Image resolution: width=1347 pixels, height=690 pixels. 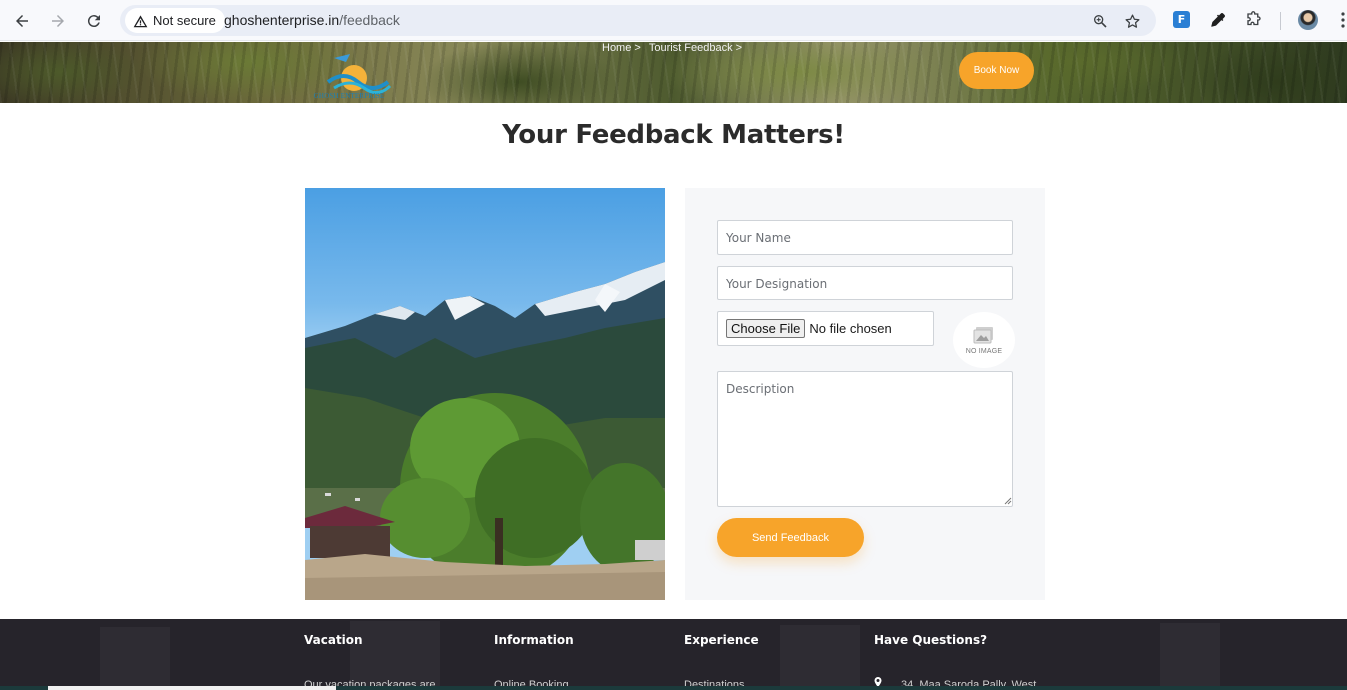 I want to click on breadcrumb-current: Tourist Feedback >, so click(x=695, y=48).